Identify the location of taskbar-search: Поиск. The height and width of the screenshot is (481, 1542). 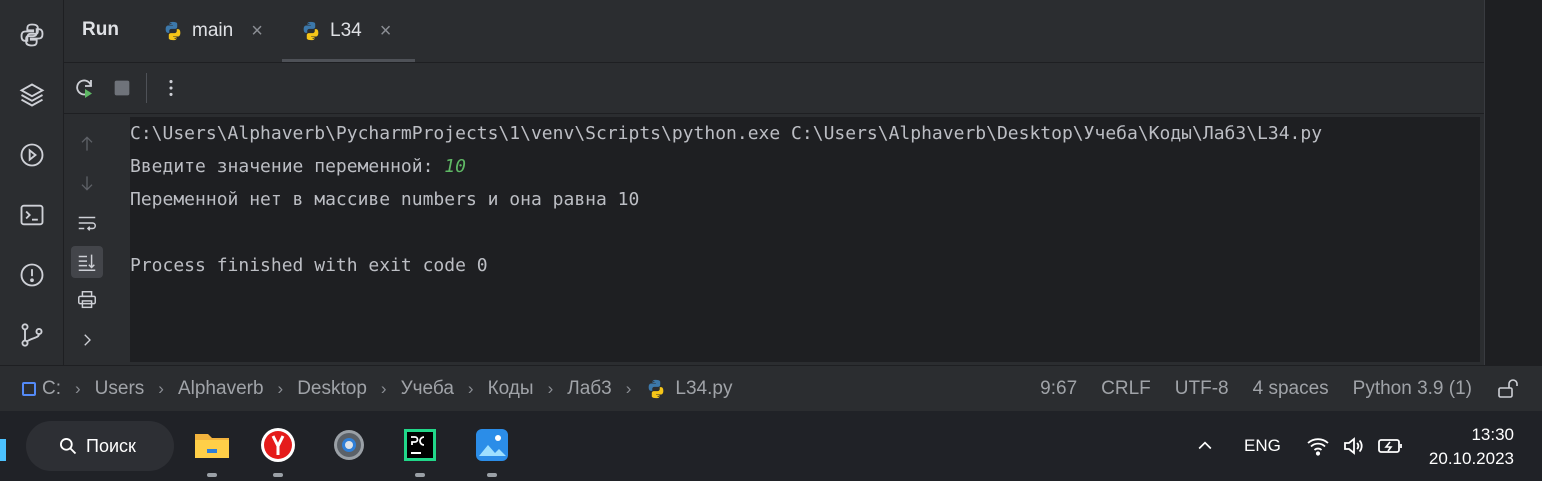
(100, 446).